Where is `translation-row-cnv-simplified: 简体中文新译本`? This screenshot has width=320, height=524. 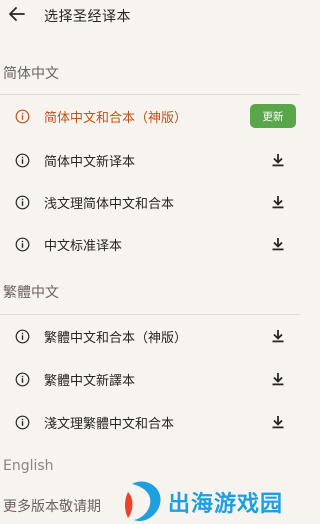
translation-row-cnv-simplified: 简体中文新译本 is located at coordinates (150, 160).